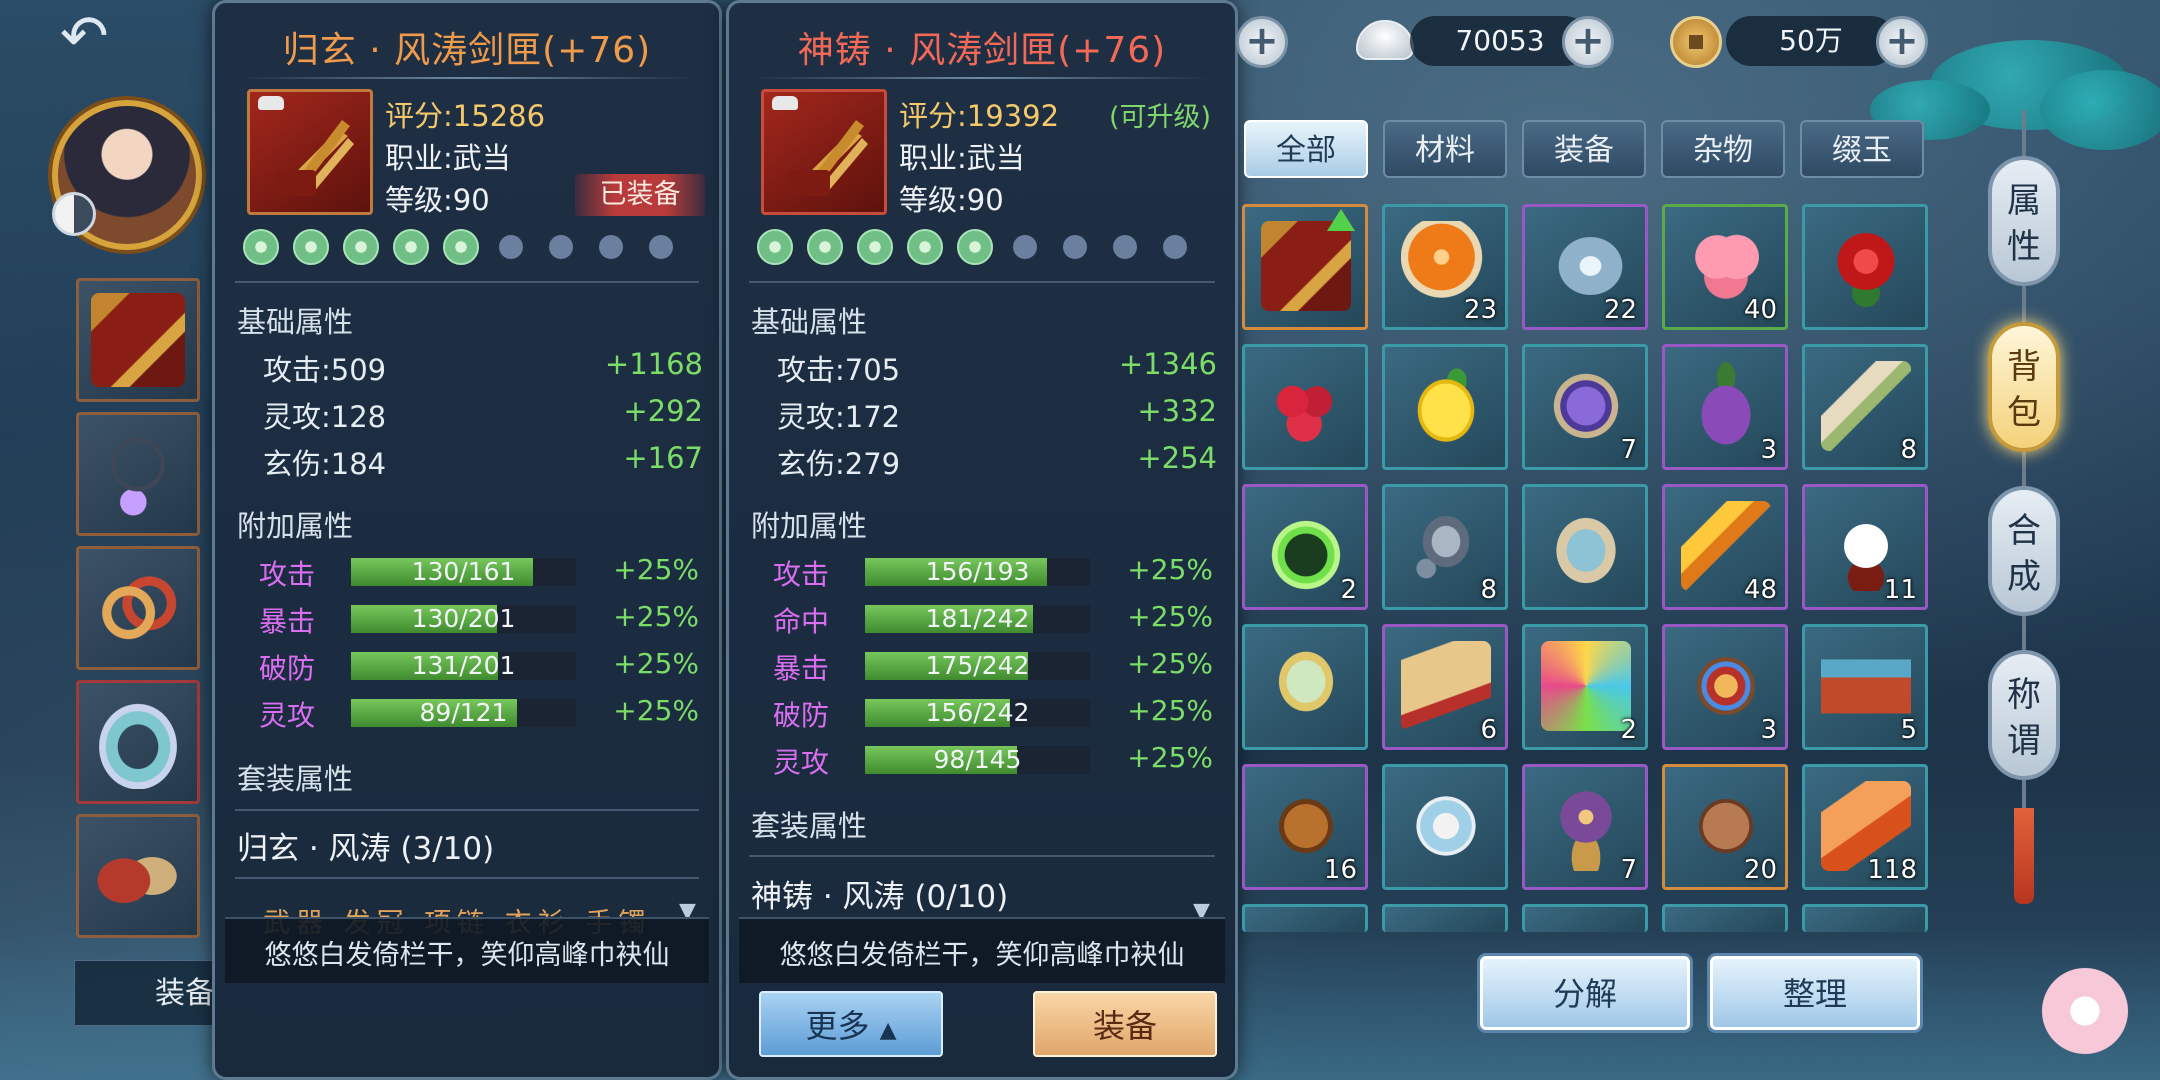 The width and height of the screenshot is (2160, 1080). I want to click on item-count: 23, so click(1480, 310).